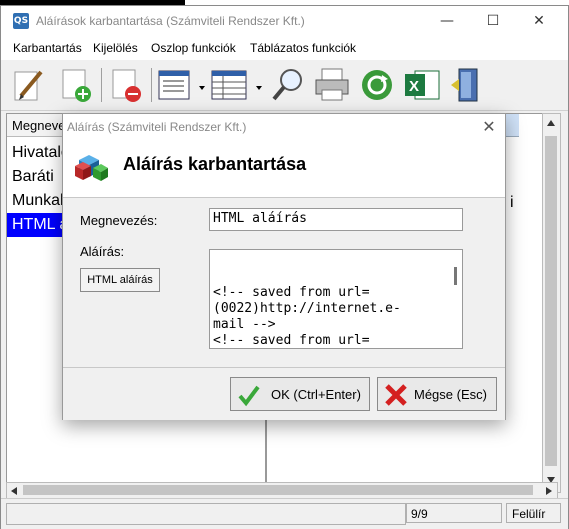  I want to click on cubes-icon, so click(91, 168).